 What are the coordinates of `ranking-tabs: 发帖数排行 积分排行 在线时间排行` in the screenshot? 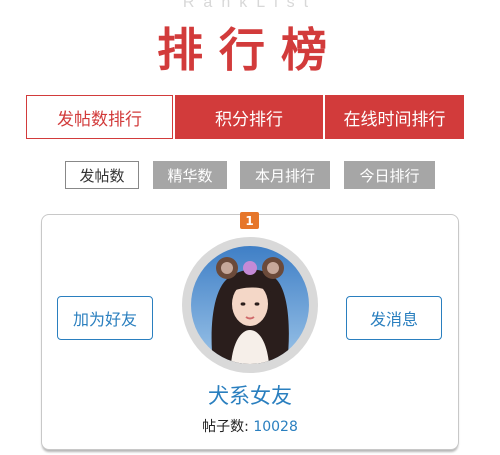 It's located at (245, 117).